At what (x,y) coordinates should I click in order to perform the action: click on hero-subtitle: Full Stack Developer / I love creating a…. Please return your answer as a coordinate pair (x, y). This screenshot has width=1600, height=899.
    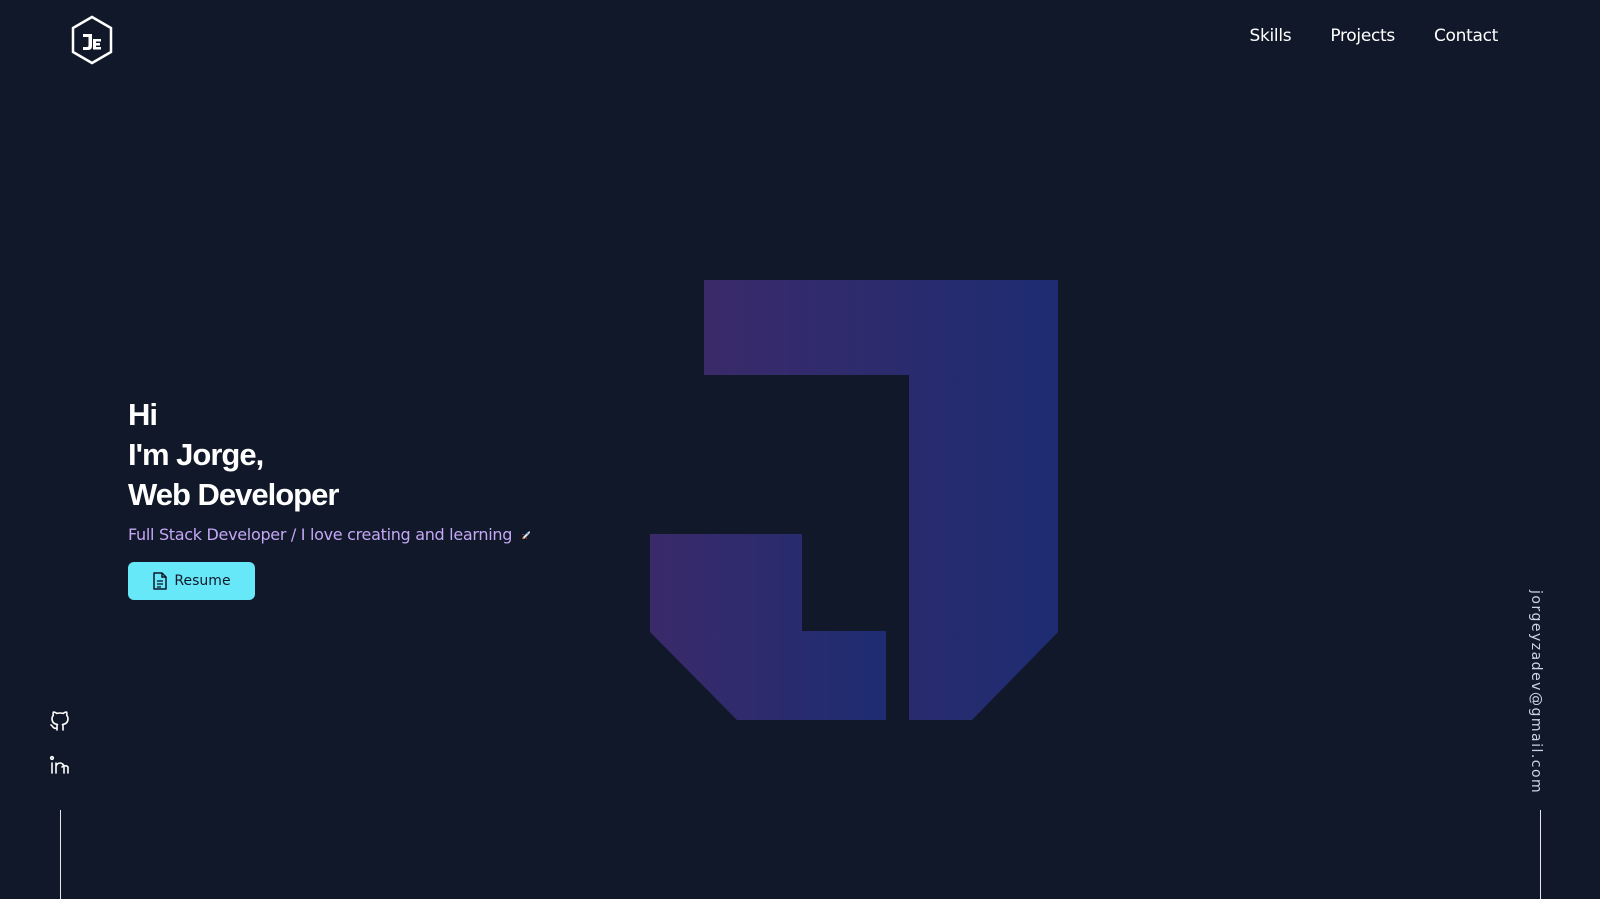
    Looking at the image, I should click on (330, 534).